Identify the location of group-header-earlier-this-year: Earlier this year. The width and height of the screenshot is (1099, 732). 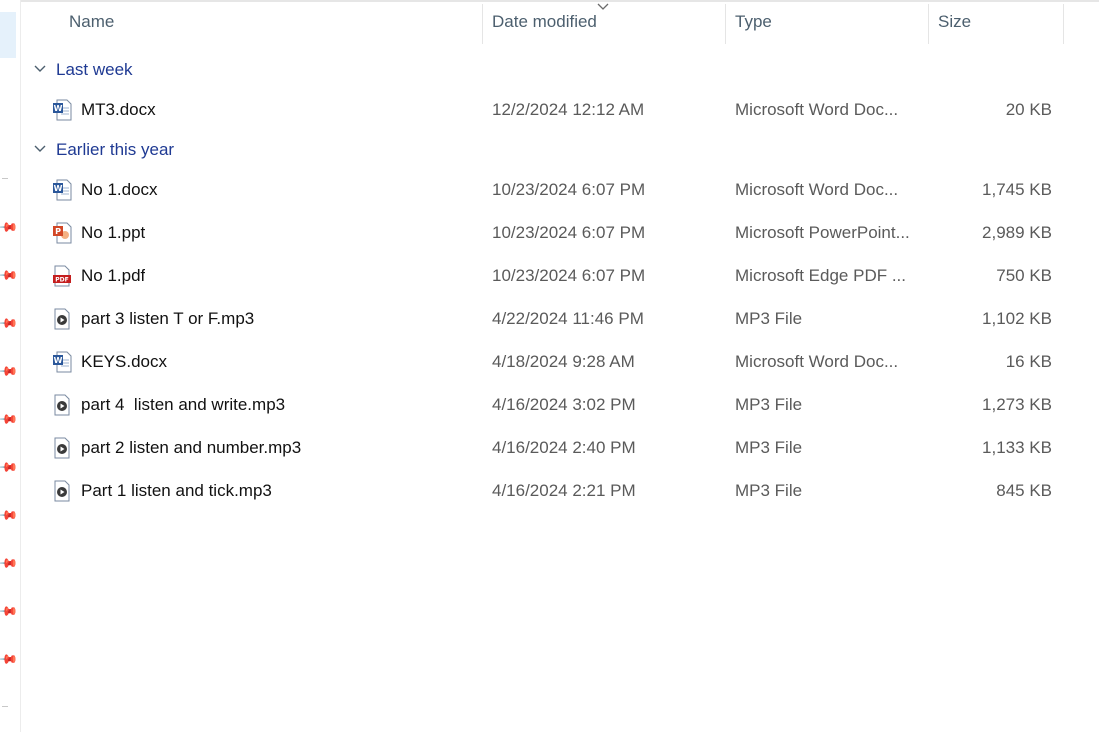
(103, 150).